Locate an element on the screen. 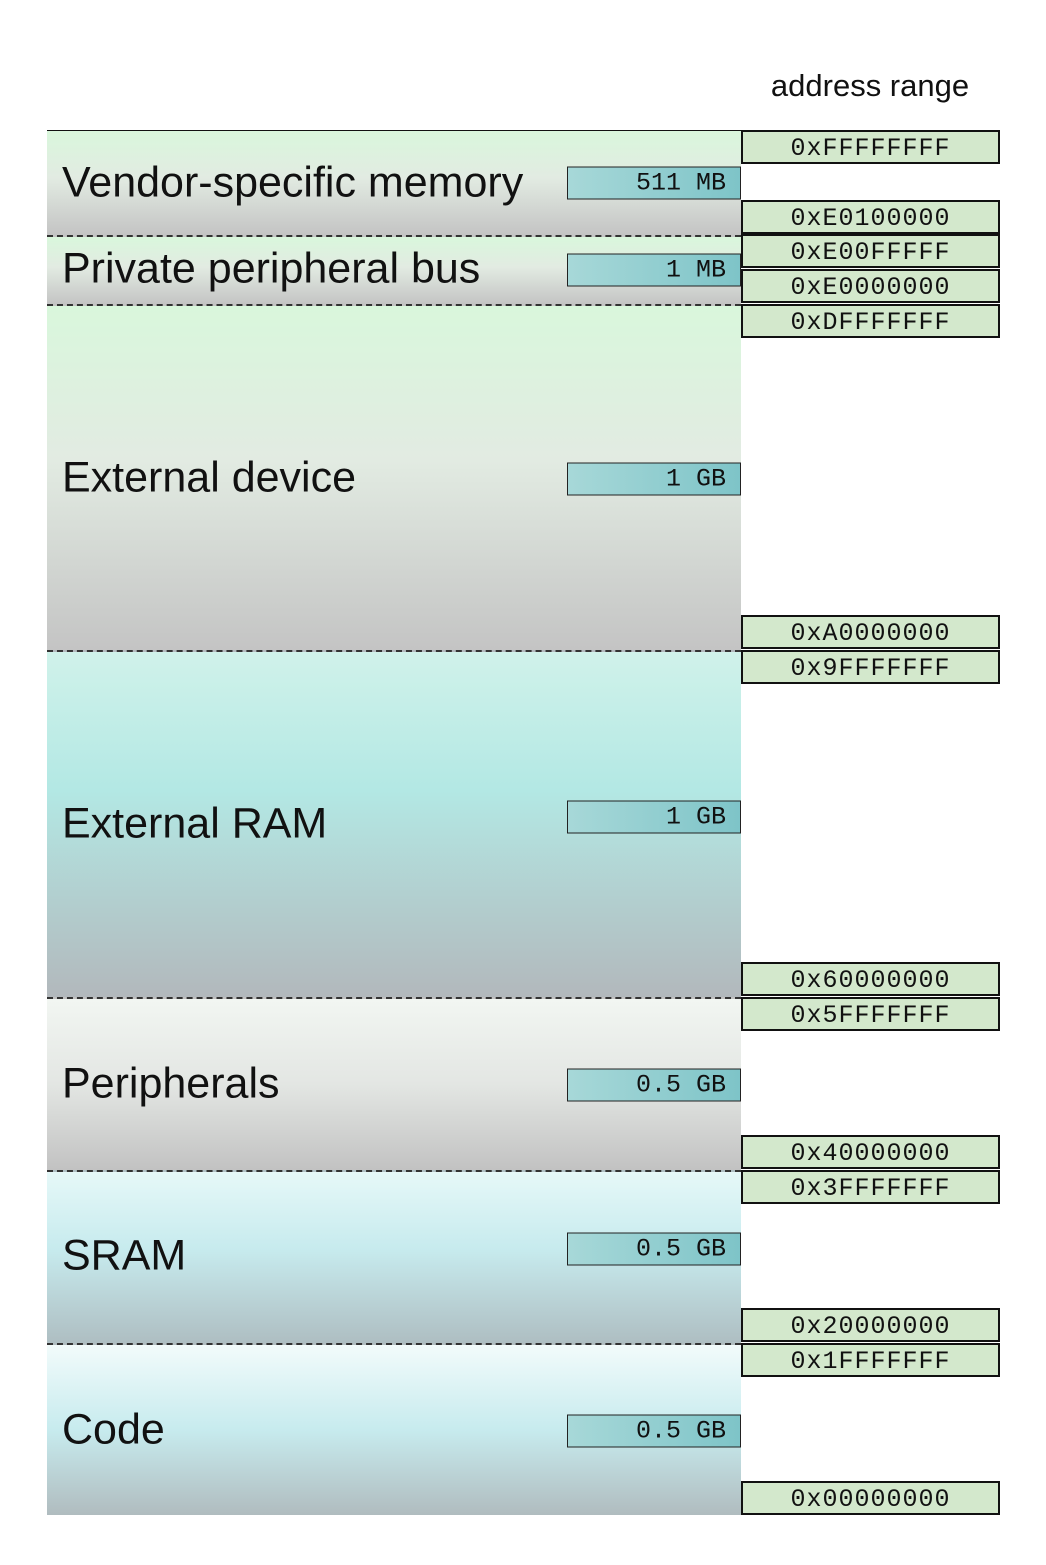 The width and height of the screenshot is (1046, 1565). address-label: 0x40000000 is located at coordinates (870, 1152).